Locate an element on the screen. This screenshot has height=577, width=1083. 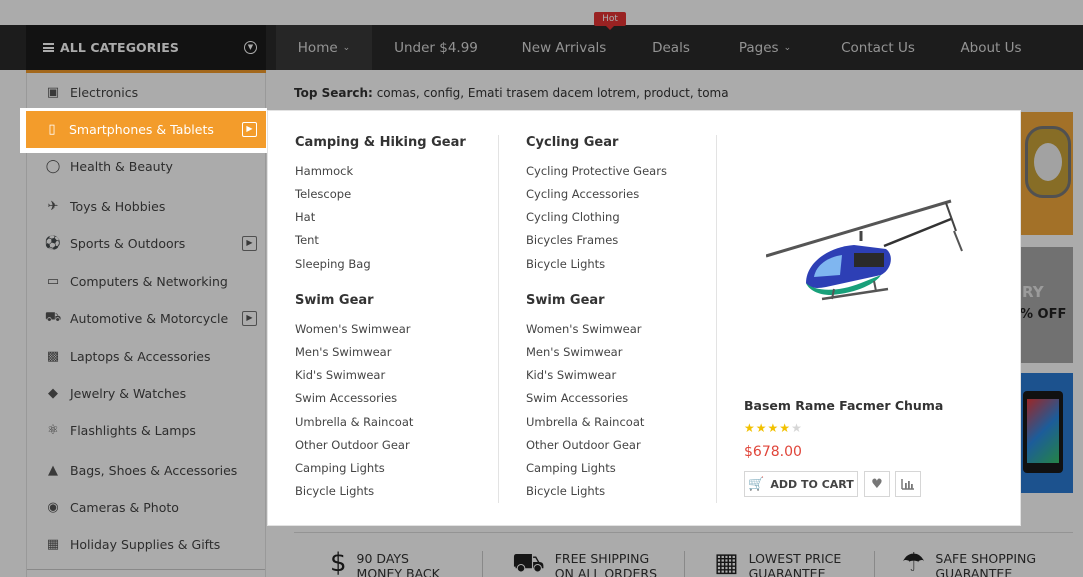
product-rating: ★★★★★ is located at coordinates (773, 428).